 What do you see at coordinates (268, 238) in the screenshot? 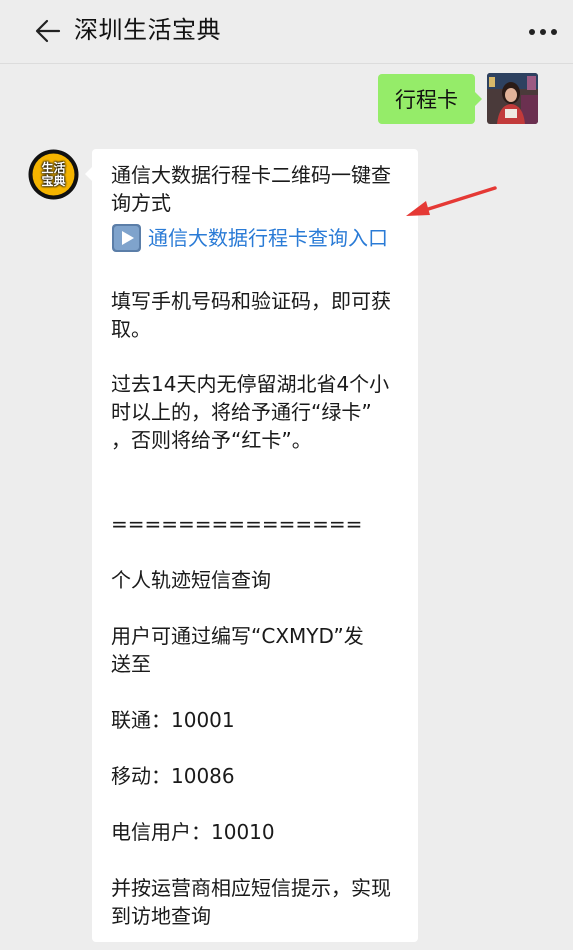
I see `link-label: 通信大数据行程卡查询入口` at bounding box center [268, 238].